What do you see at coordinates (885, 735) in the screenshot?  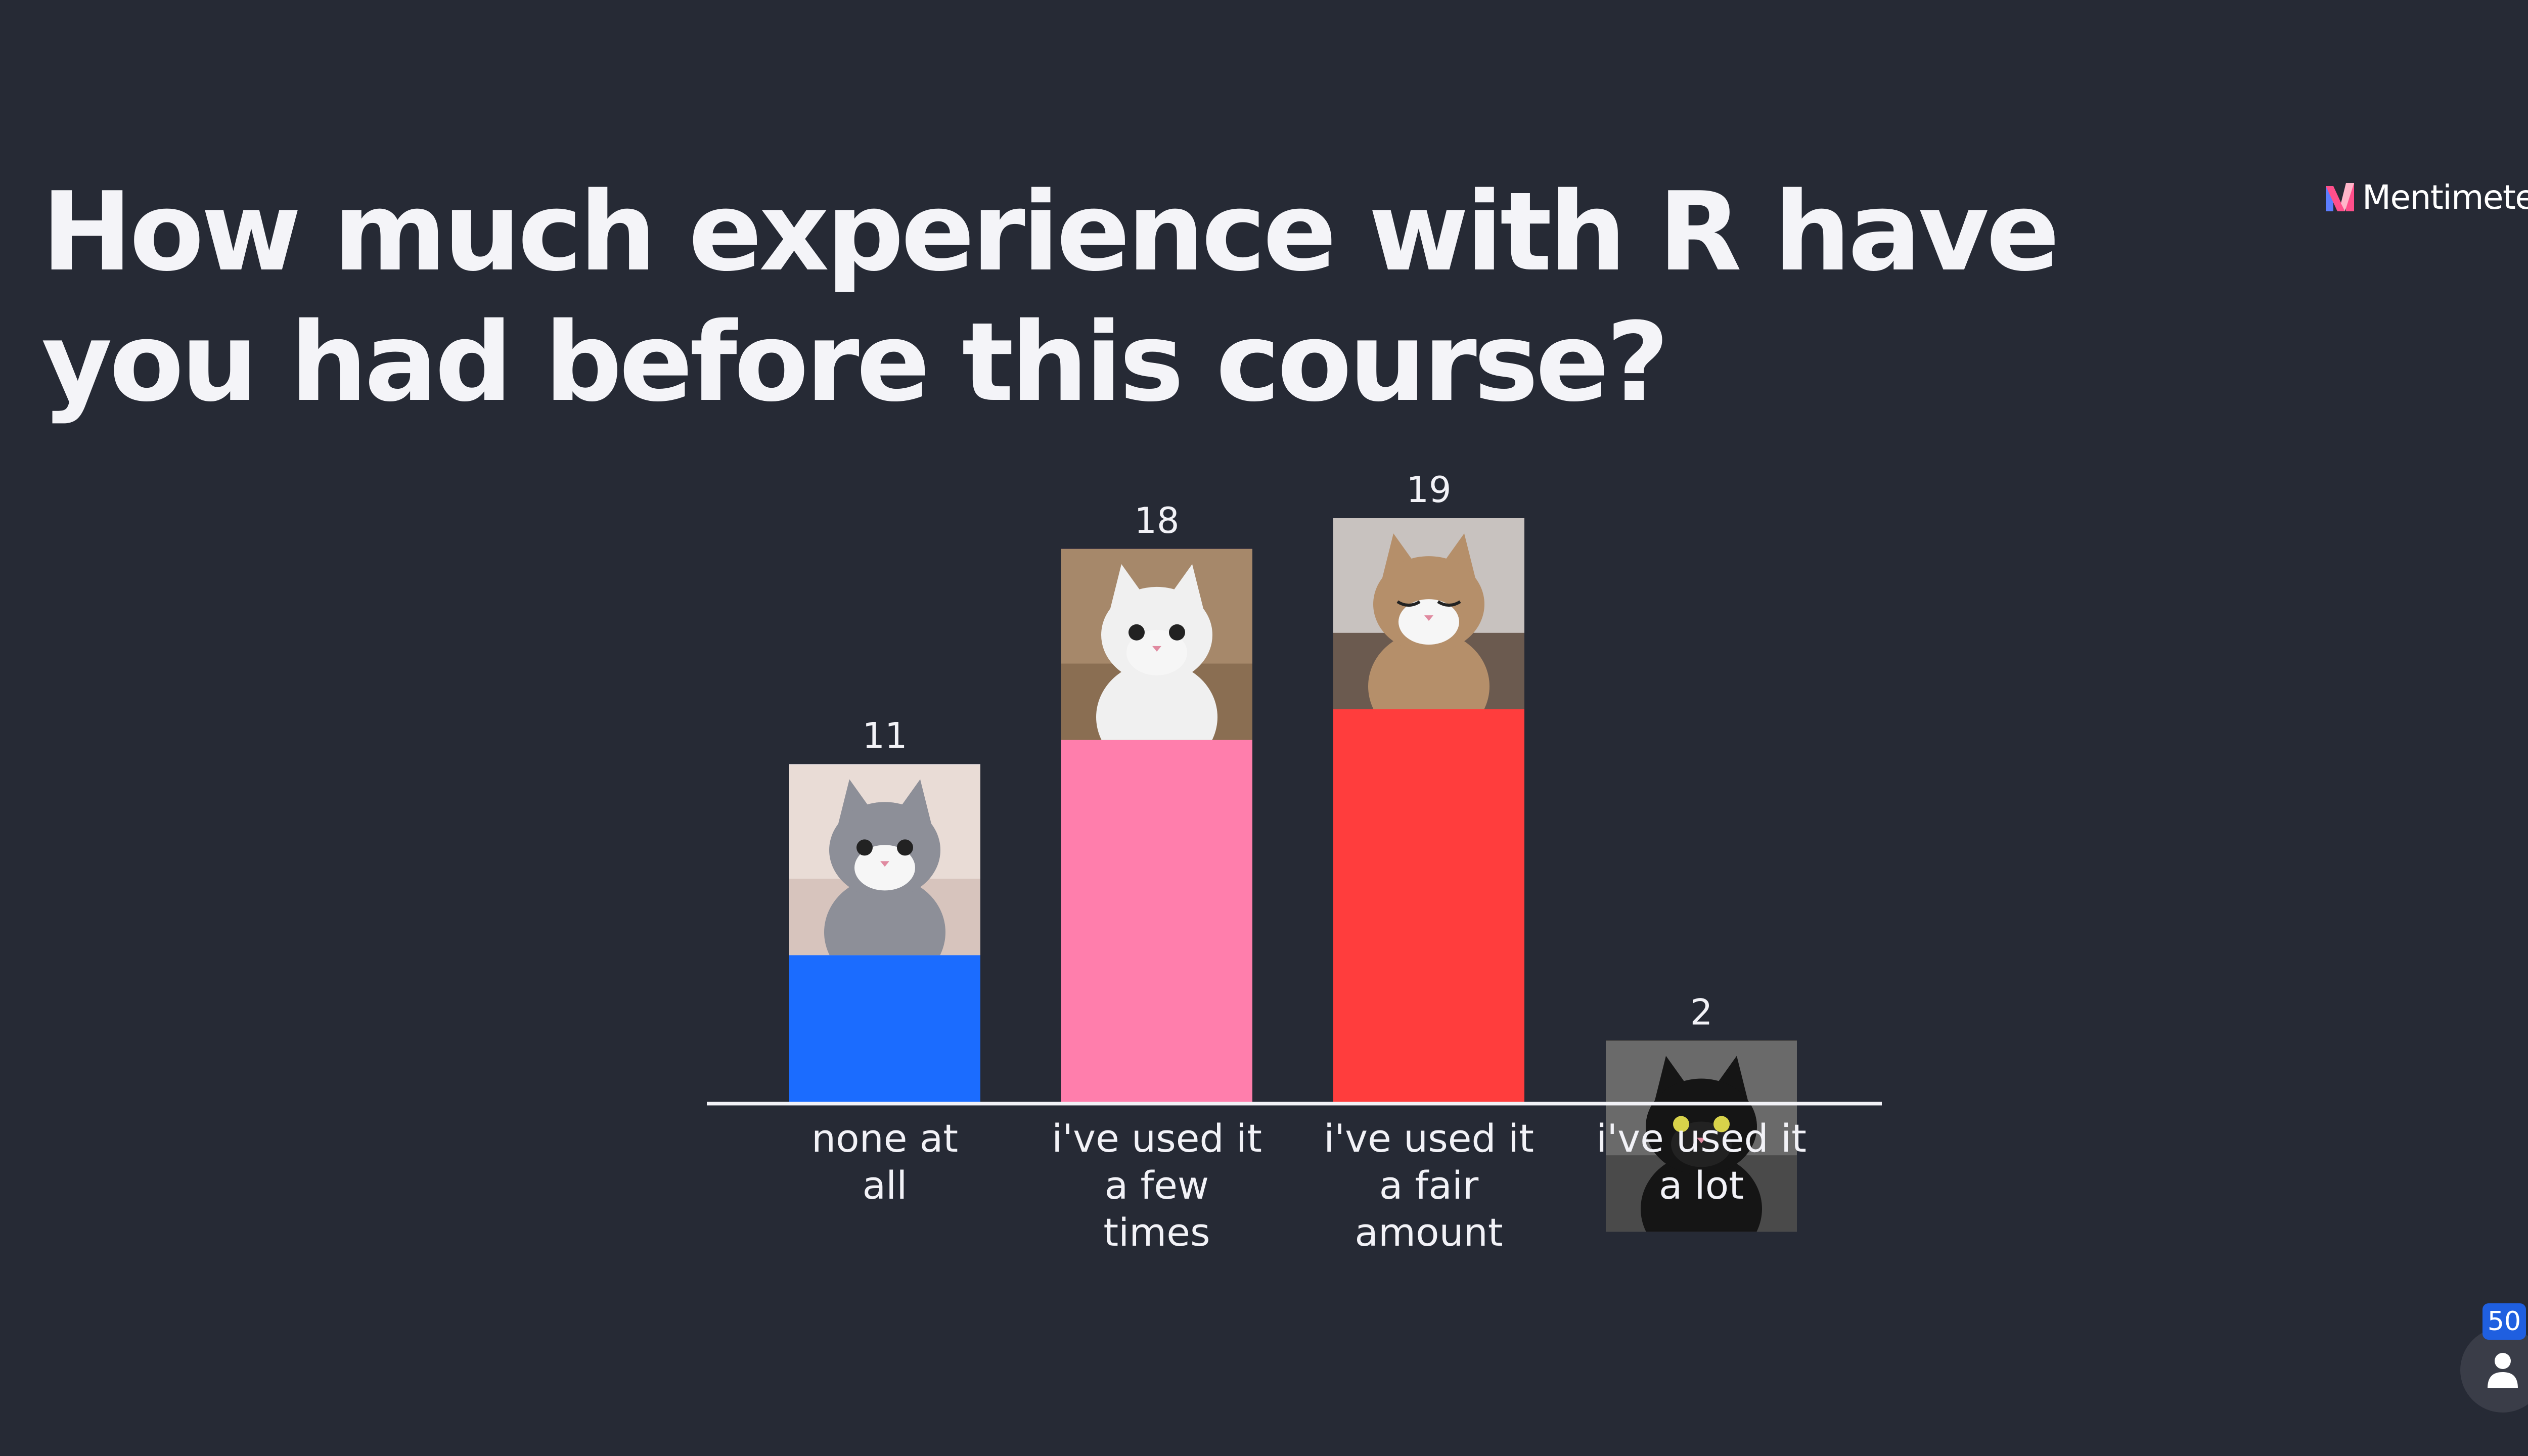 I see `data-label: 11` at bounding box center [885, 735].